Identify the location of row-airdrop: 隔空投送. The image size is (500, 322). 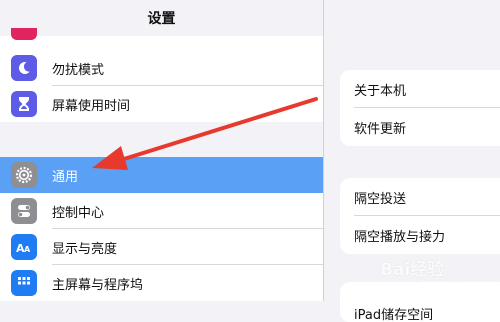
(420, 197).